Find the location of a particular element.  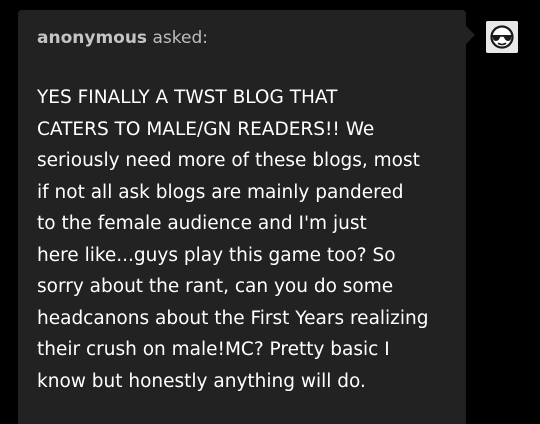

ask-line: if not all ask blogs are mainly pandered is located at coordinates (220, 192).